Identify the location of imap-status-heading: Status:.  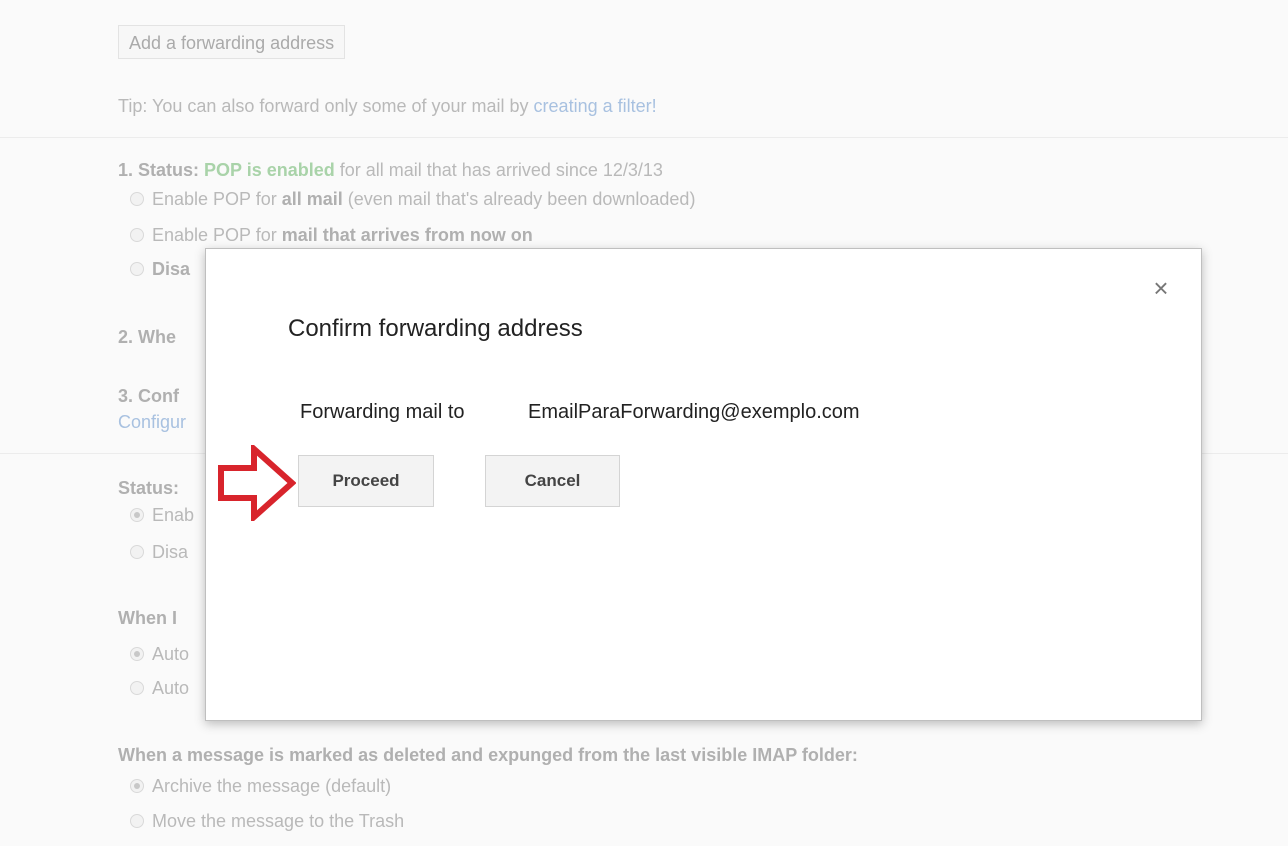
(148, 488).